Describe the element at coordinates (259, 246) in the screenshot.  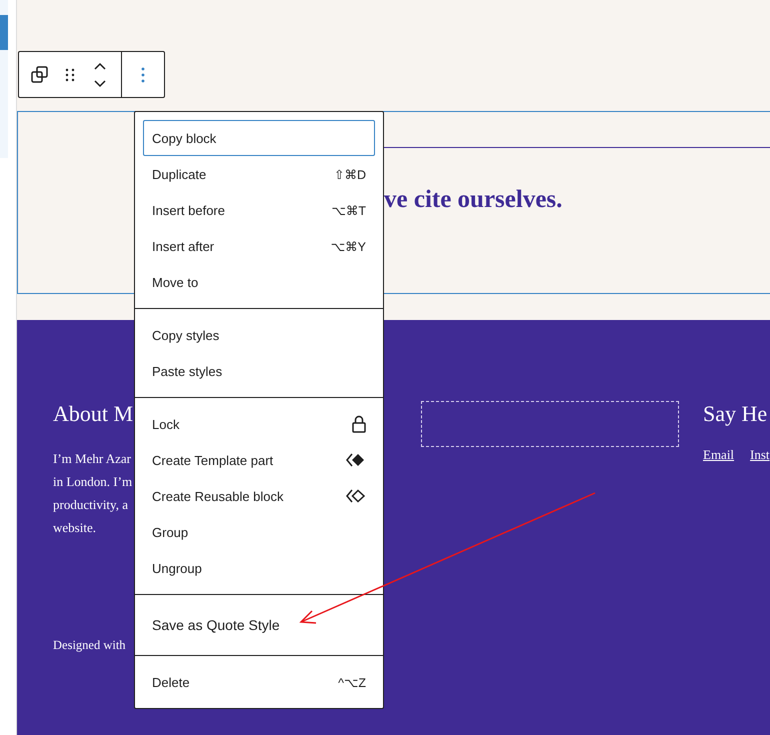
I see `menu-item: Insert after ⌥⌘Y` at that location.